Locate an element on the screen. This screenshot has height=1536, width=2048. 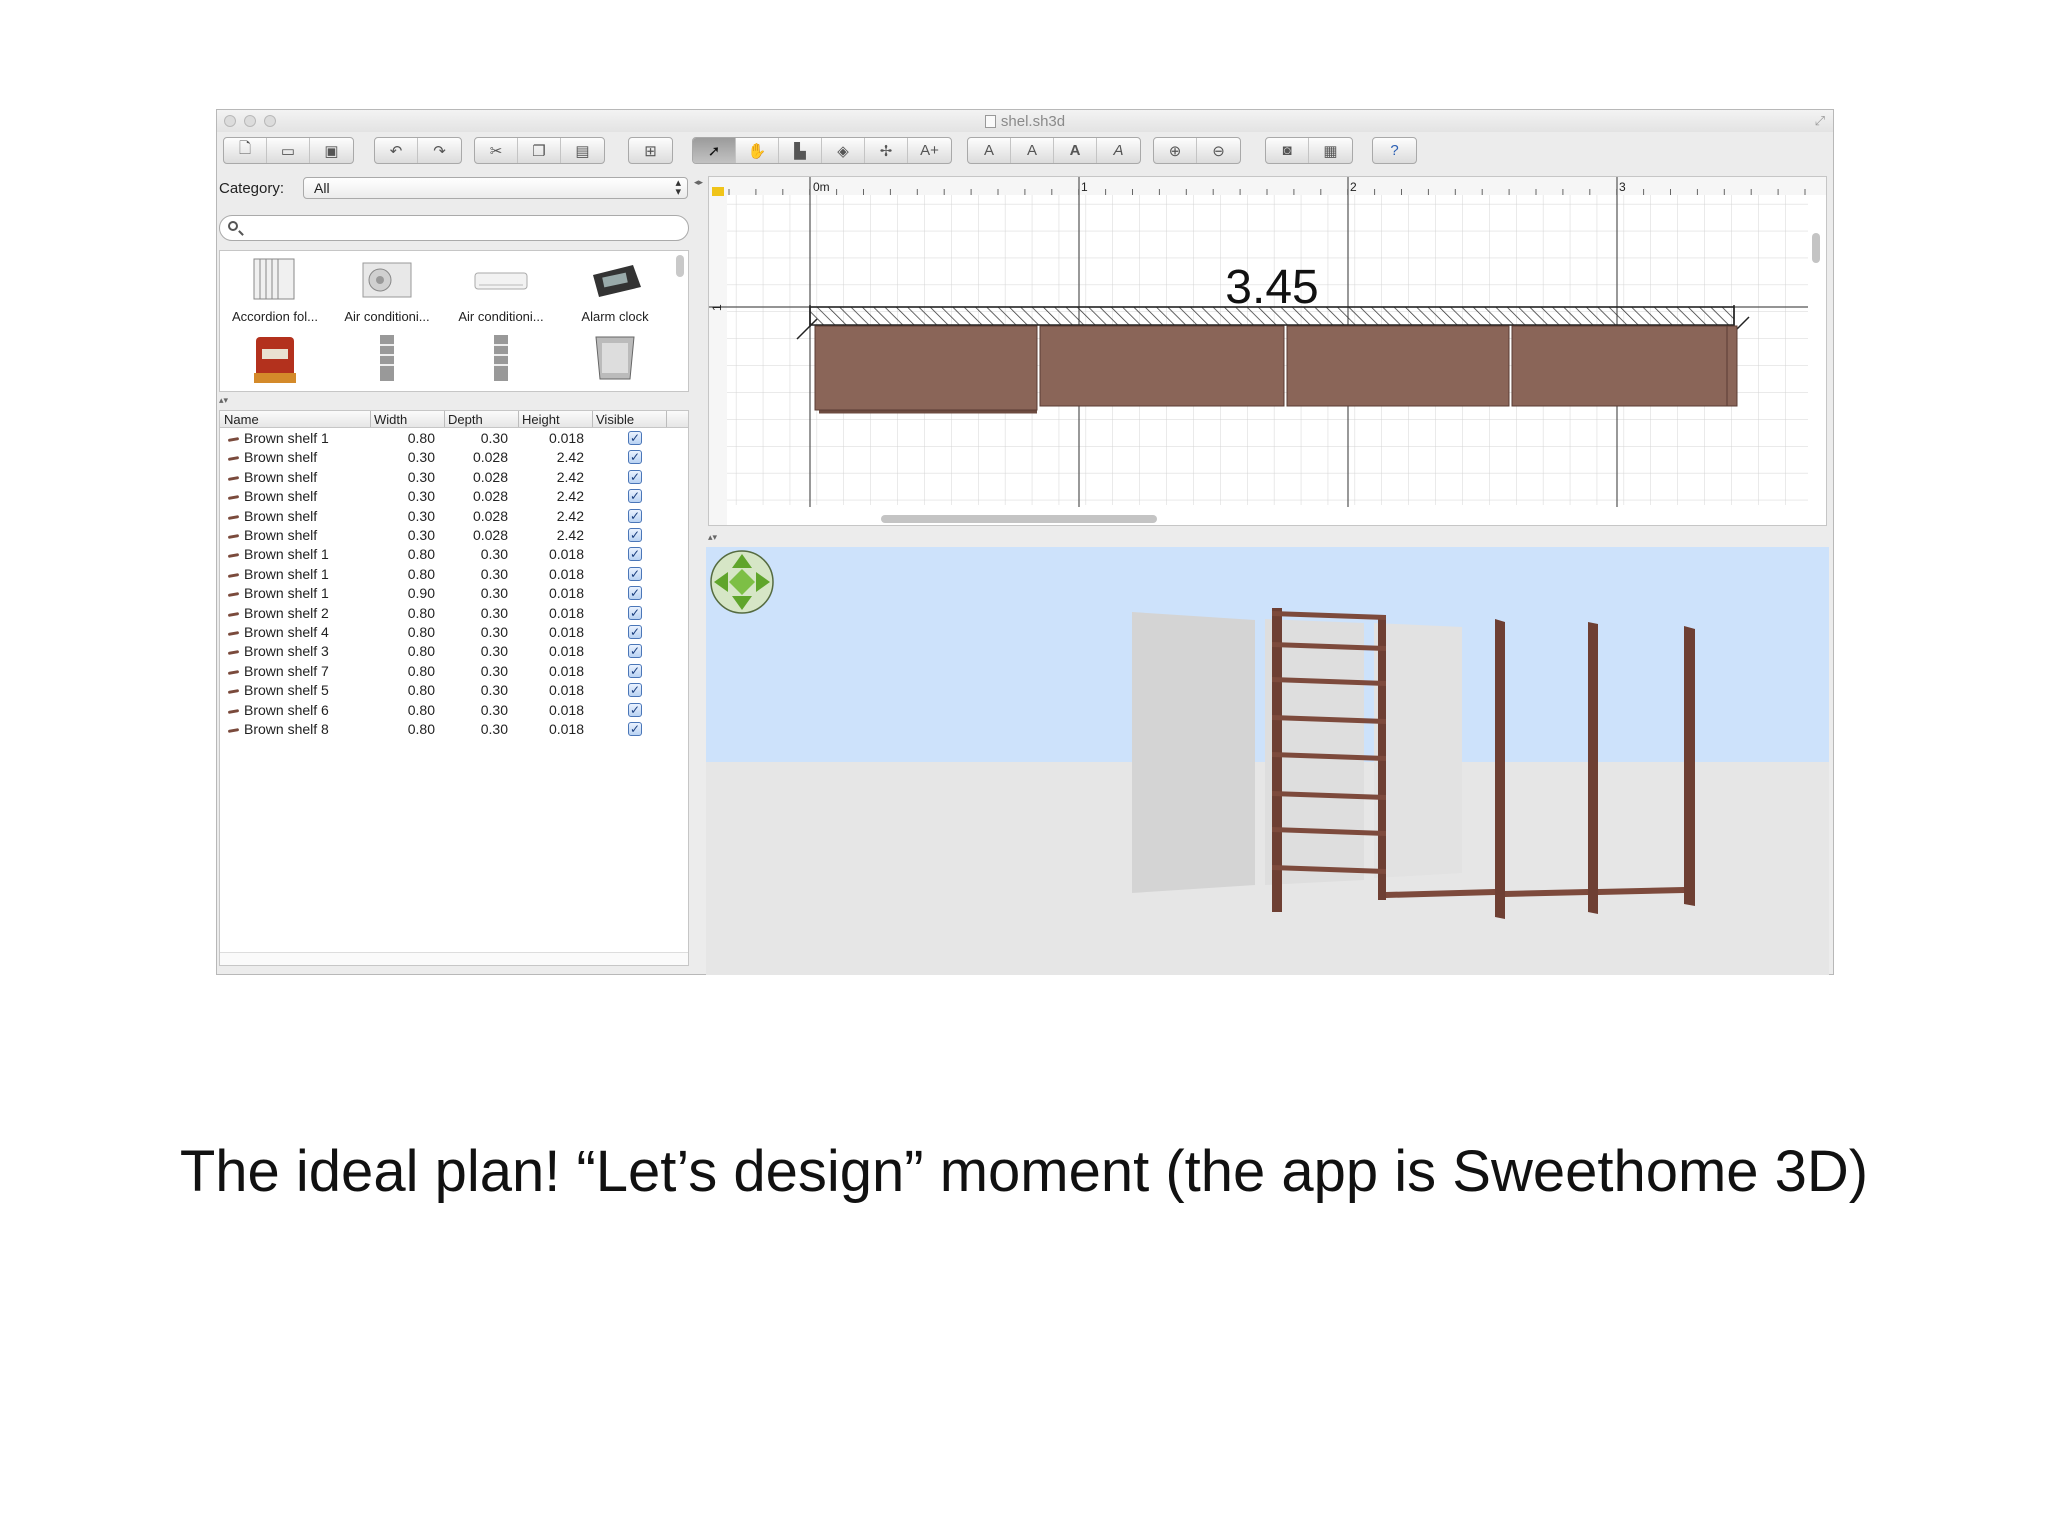
add-text-icon: A+ is located at coordinates (929, 150).